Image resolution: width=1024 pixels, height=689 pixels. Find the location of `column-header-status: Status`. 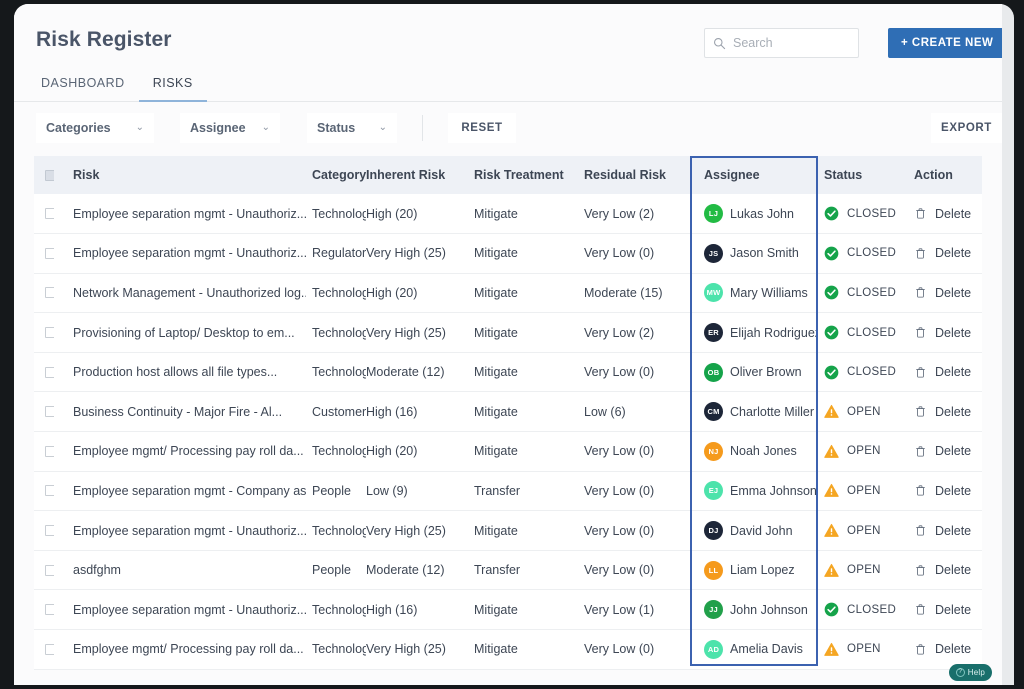

column-header-status: Status is located at coordinates (864, 175).